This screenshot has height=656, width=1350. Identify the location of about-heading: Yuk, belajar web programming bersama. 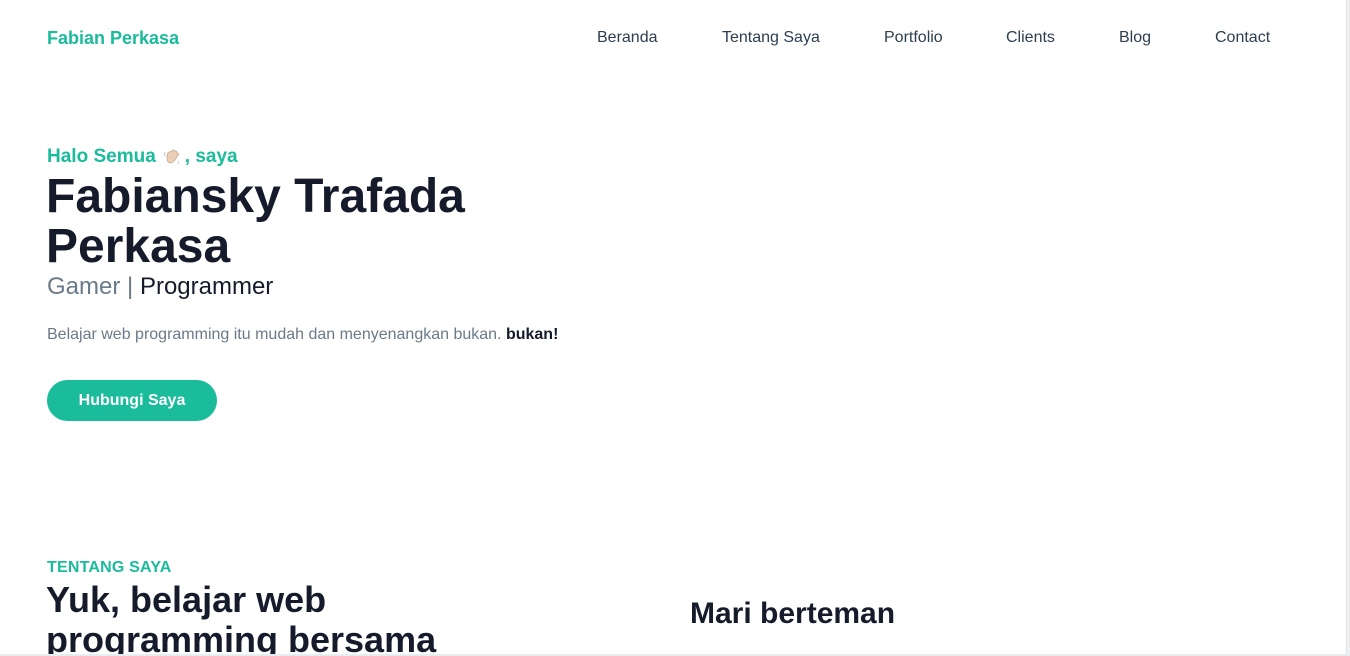
(241, 617).